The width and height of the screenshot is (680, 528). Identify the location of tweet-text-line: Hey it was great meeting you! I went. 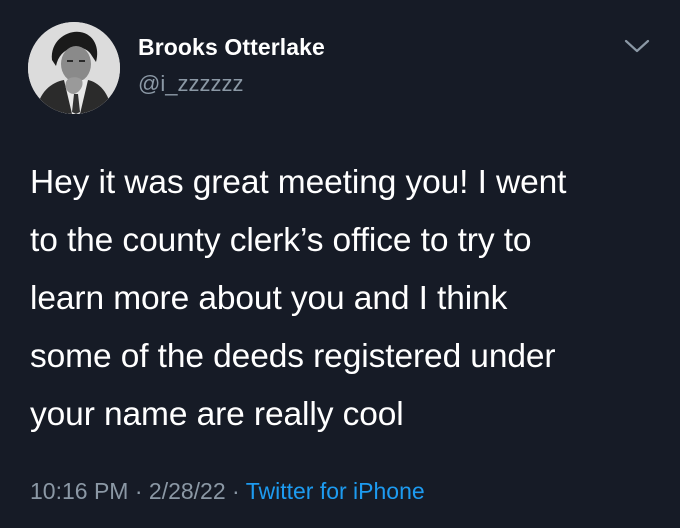
(298, 182).